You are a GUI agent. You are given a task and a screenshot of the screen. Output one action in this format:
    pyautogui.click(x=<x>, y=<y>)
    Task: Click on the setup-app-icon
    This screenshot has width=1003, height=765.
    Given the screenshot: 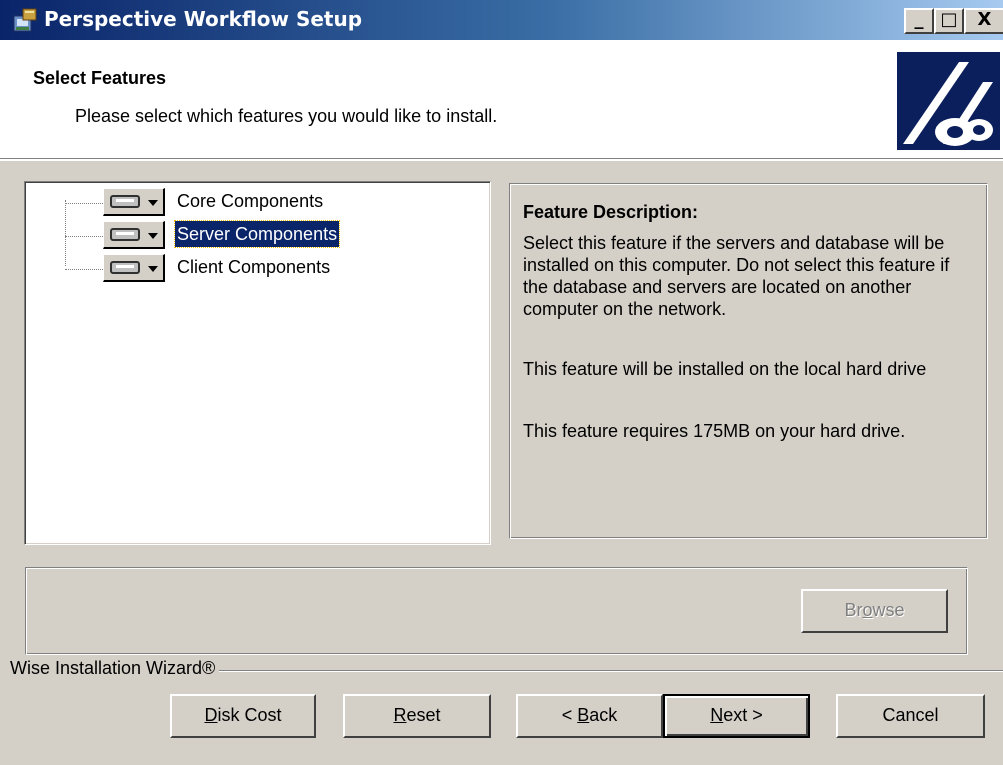 What is the action you would take?
    pyautogui.click(x=25, y=20)
    